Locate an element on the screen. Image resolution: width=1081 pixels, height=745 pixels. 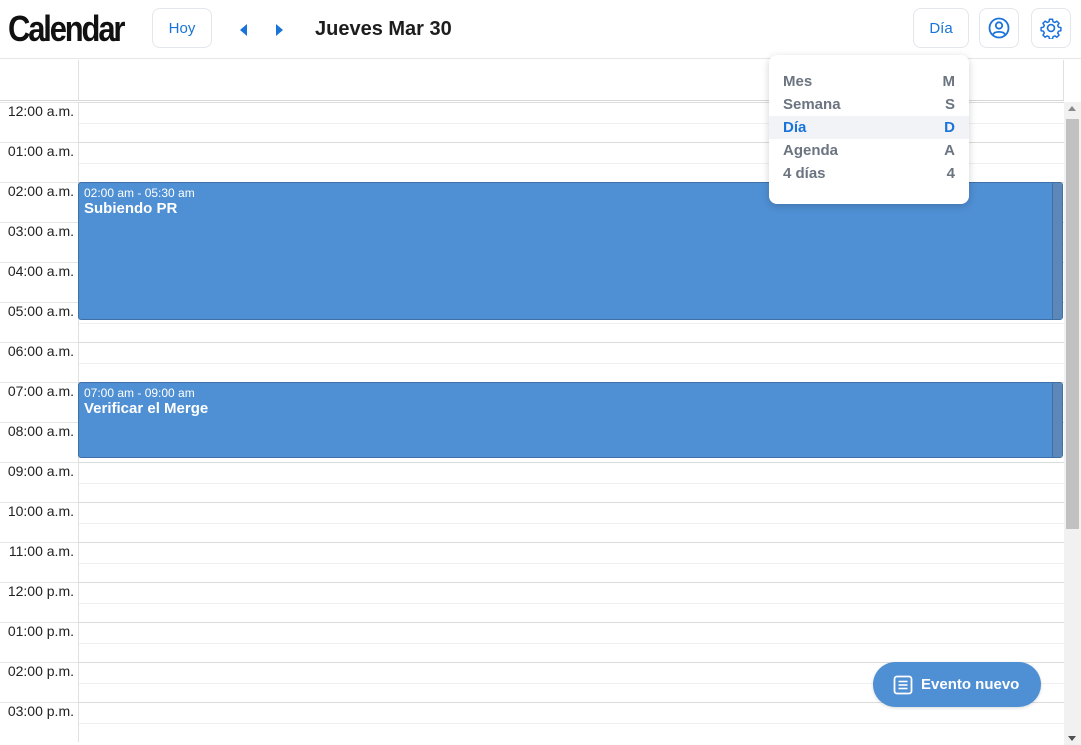
user-circle-icon is located at coordinates (999, 28).